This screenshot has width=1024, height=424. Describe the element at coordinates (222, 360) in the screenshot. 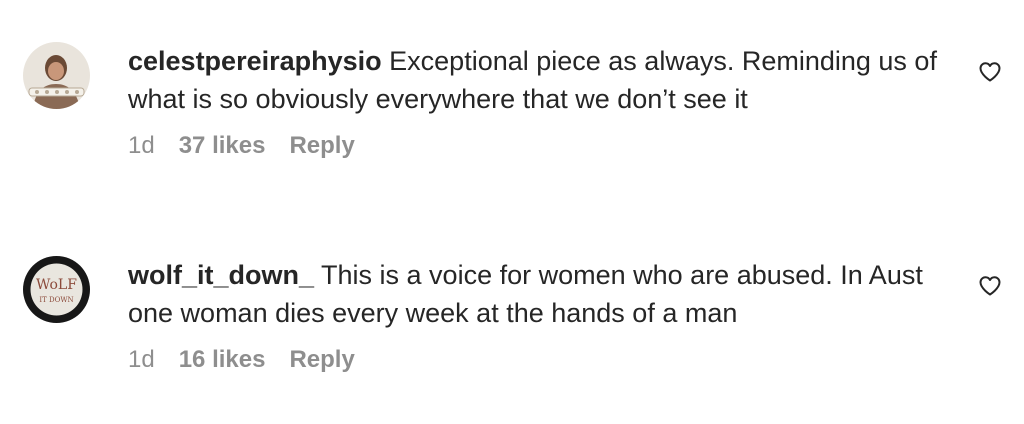

I see `comment-likes: 16 likes` at that location.